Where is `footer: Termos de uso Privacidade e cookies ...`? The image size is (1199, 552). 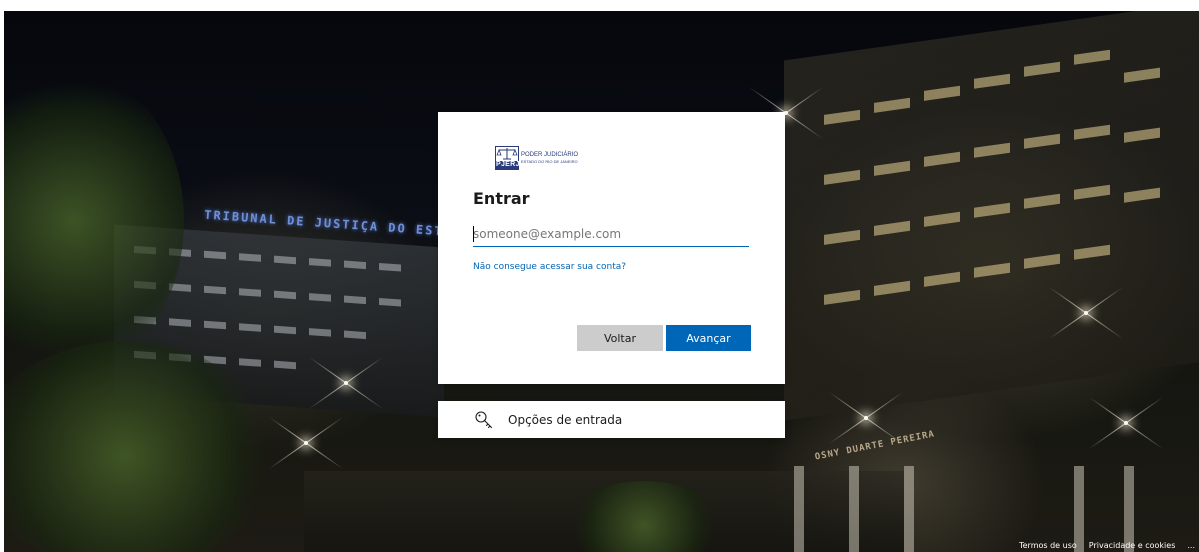
footer: Termos de uso Privacidade e cookies ... is located at coordinates (1107, 546).